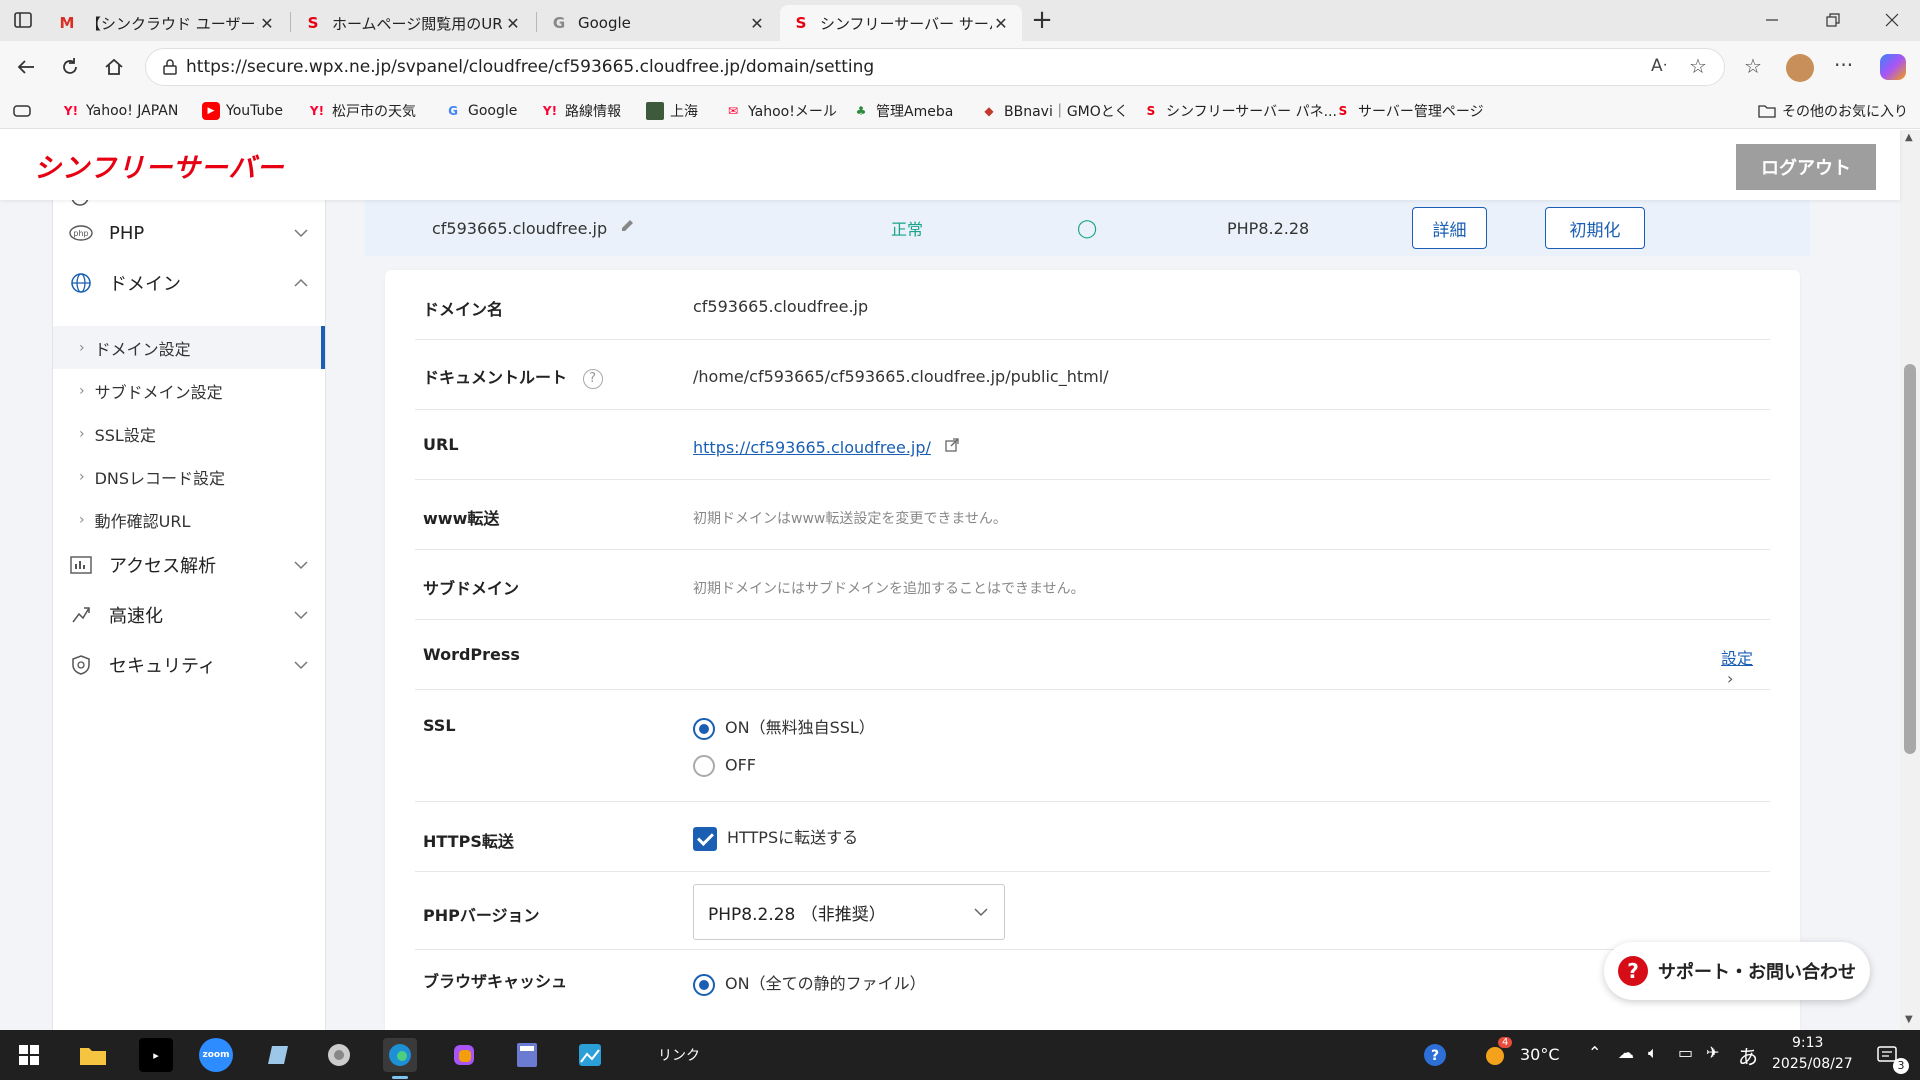 This screenshot has height=1080, width=1920. I want to click on youtube-icon: ▶, so click(211, 111).